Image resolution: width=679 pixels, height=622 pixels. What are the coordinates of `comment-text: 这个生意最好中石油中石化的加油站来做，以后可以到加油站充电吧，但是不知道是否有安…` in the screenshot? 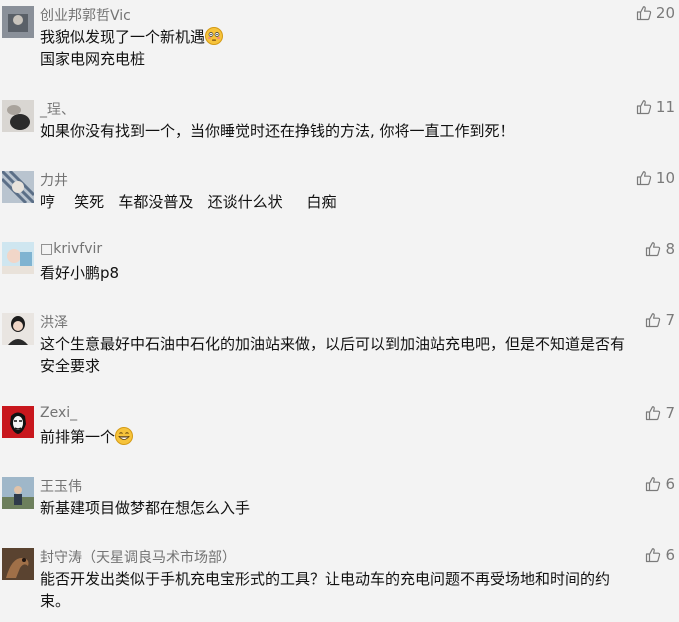 It's located at (339, 355).